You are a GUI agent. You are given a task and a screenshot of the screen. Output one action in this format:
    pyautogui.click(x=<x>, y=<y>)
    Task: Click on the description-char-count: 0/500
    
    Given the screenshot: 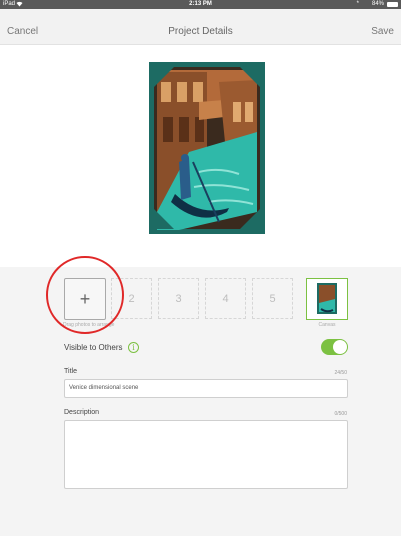 What is the action you would take?
    pyautogui.click(x=340, y=414)
    